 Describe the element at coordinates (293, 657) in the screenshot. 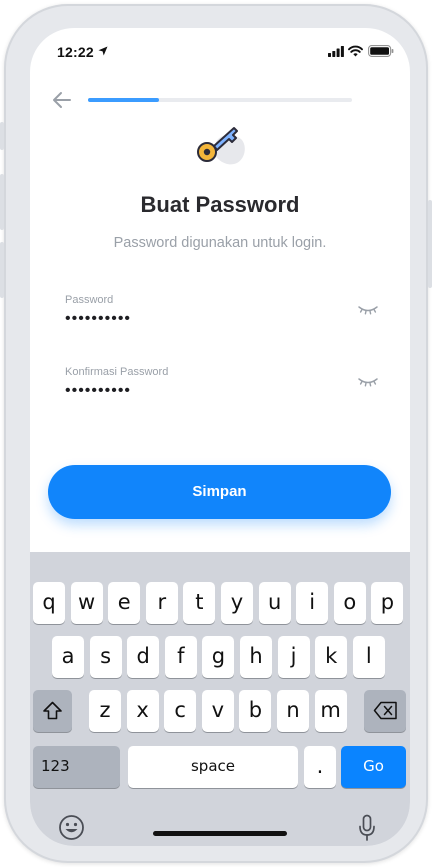

I see `key-j: j` at that location.